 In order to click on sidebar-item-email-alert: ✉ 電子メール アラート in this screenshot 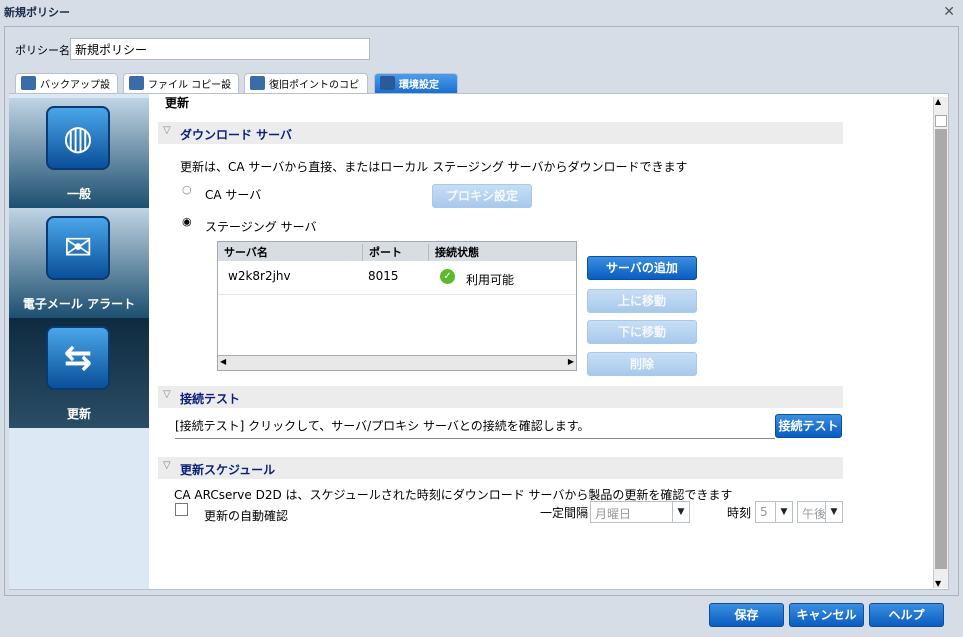, I will do `click(79, 263)`.